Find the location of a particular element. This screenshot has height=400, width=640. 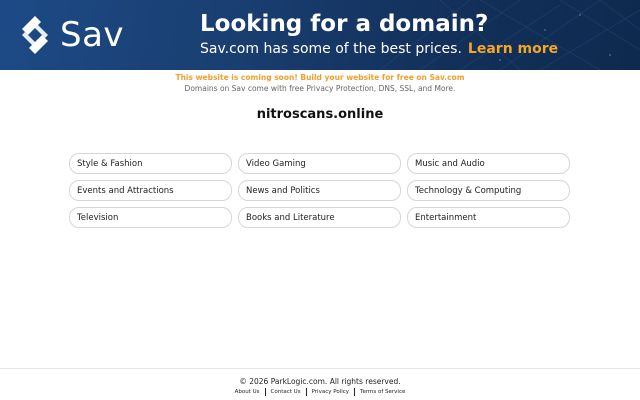

footer-link-terms: Terms of Service is located at coordinates (382, 392).